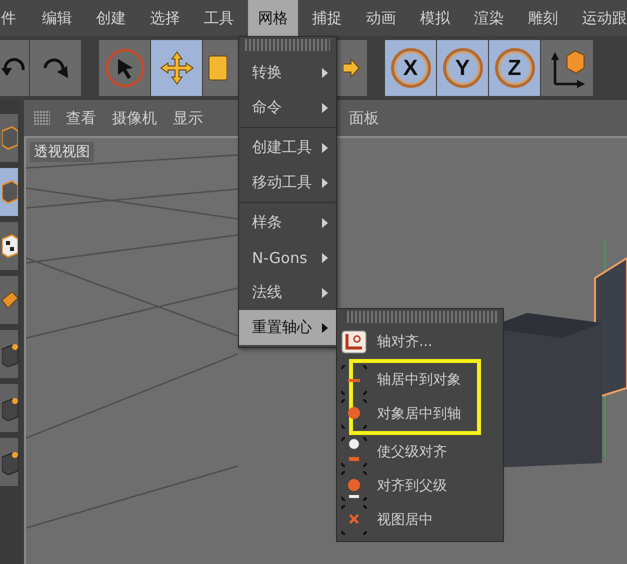 The height and width of the screenshot is (564, 627). What do you see at coordinates (111, 18) in the screenshot?
I see `menu-bar-item: 创建` at bounding box center [111, 18].